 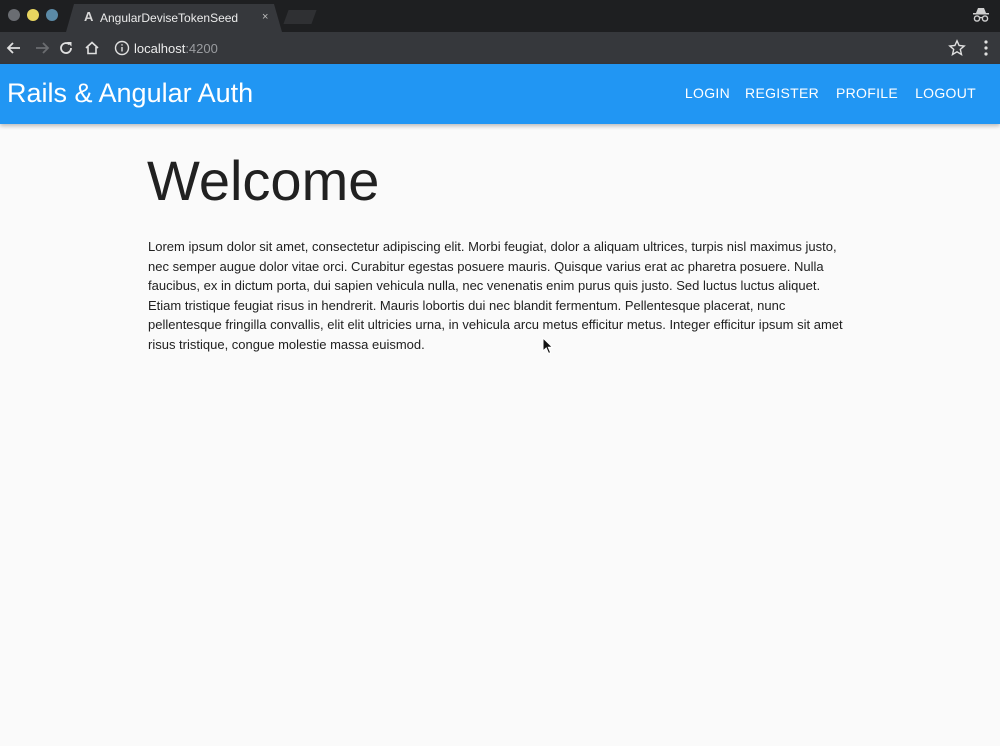 I want to click on new-tab-button, so click(x=300, y=17).